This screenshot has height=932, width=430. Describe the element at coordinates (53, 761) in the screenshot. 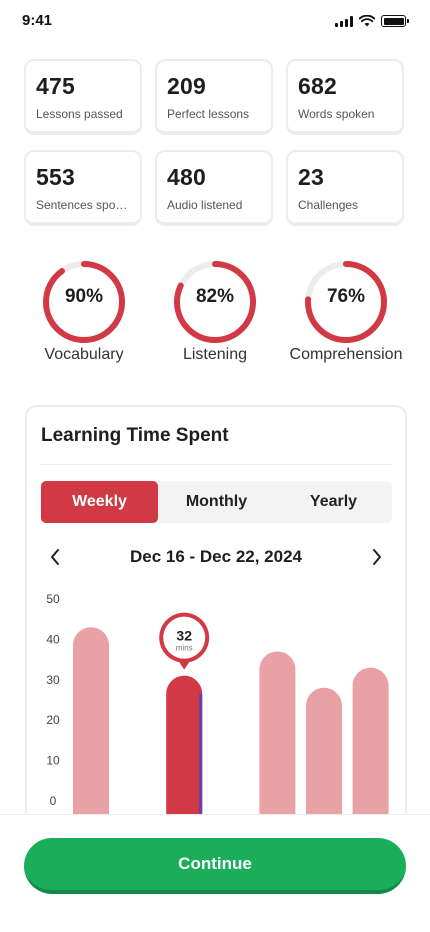

I see `y-tick-label: 10` at that location.